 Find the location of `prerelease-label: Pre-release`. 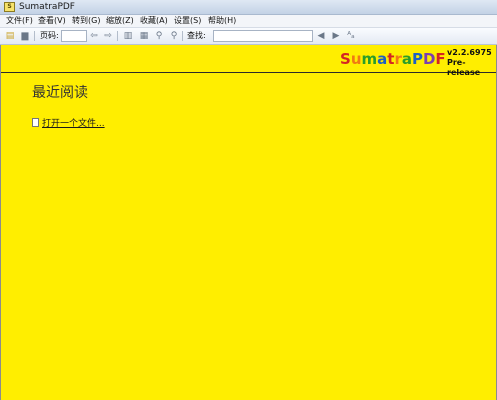

prerelease-label: Pre-release is located at coordinates (464, 67).